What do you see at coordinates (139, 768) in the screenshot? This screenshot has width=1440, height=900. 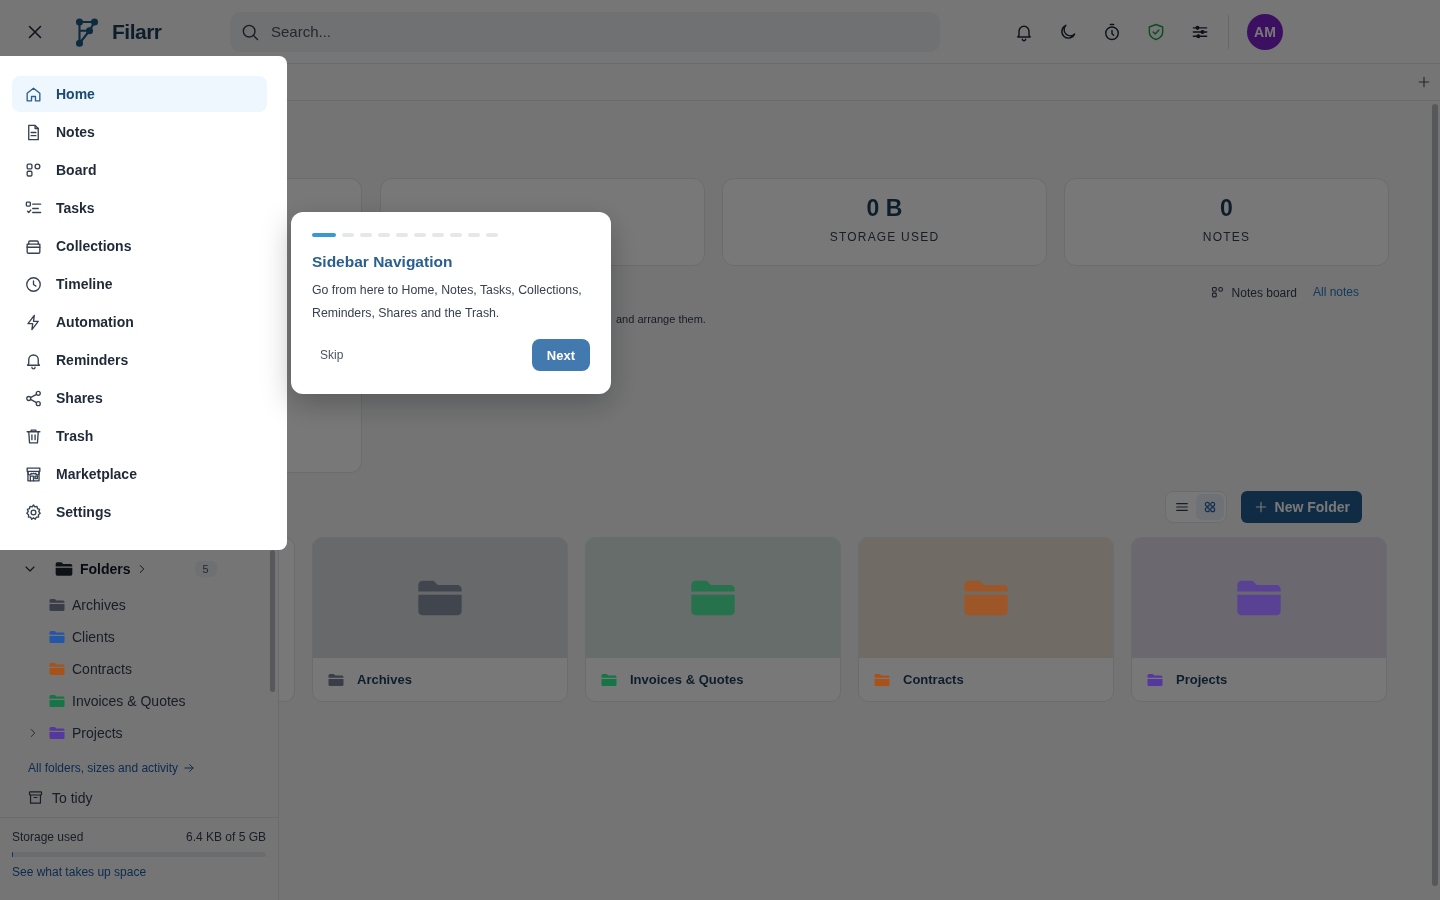 I see `all-folders-link: All folders, sizes and activity` at bounding box center [139, 768].